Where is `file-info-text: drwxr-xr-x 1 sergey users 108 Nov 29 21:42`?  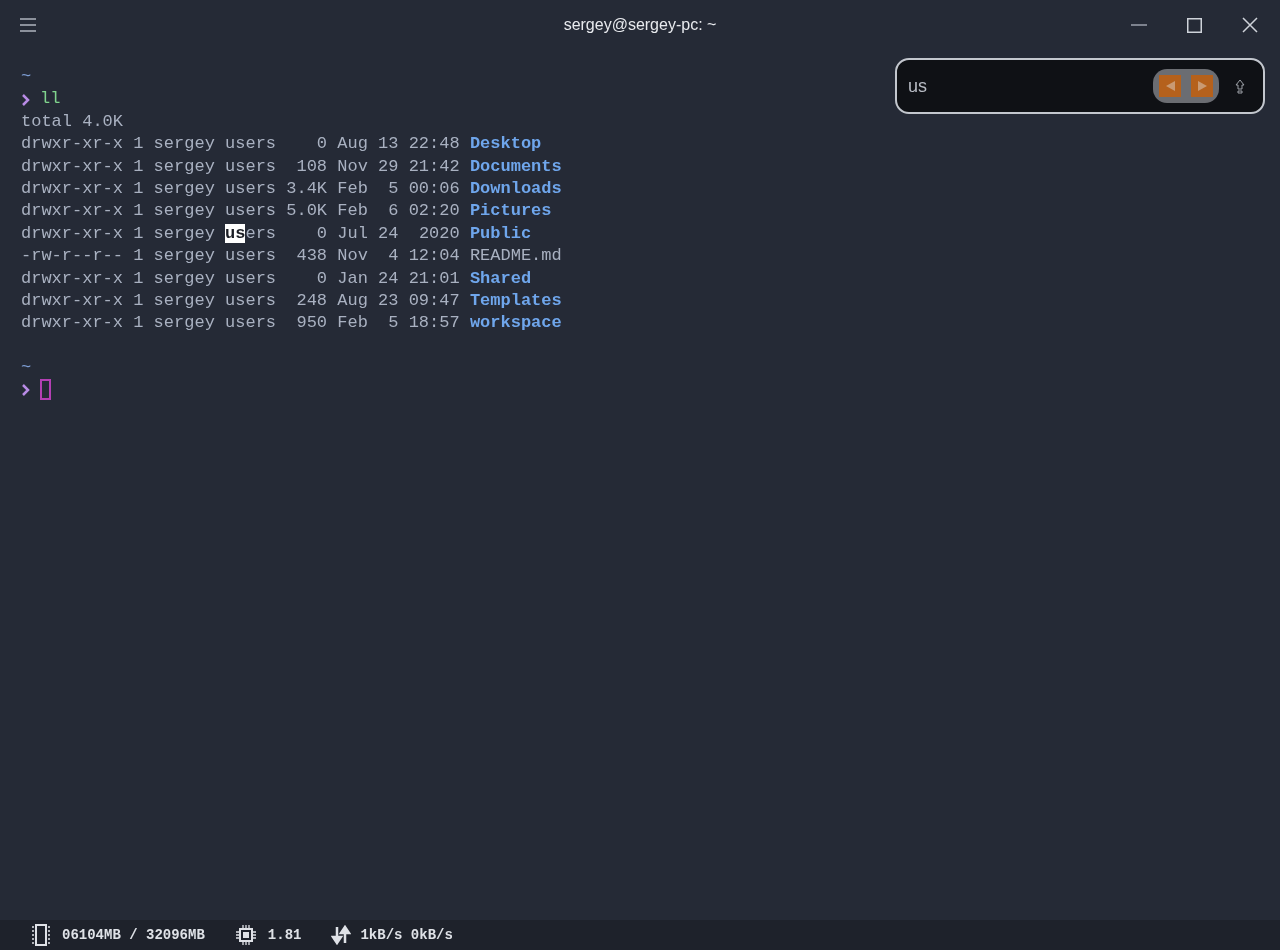
file-info-text: drwxr-xr-x 1 sergey users 108 Nov 29 21:42 is located at coordinates (240, 166).